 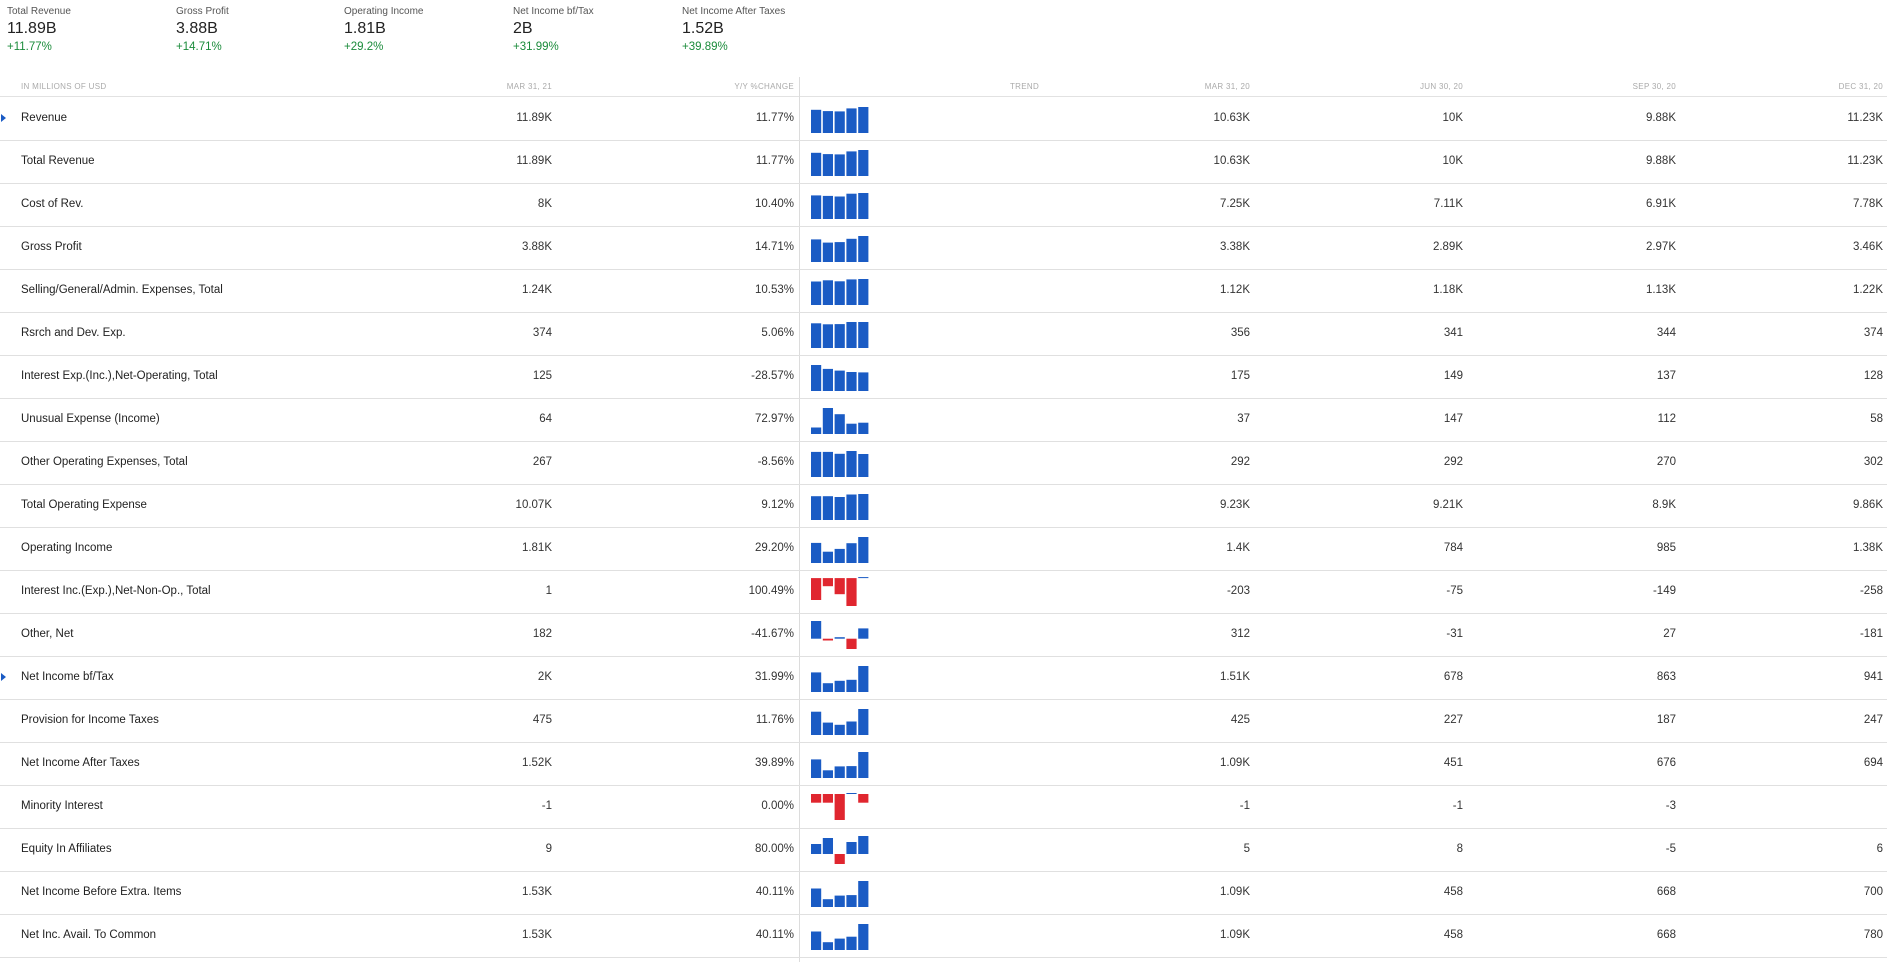 What do you see at coordinates (1234, 247) in the screenshot?
I see `cell-q1: 3.38K` at bounding box center [1234, 247].